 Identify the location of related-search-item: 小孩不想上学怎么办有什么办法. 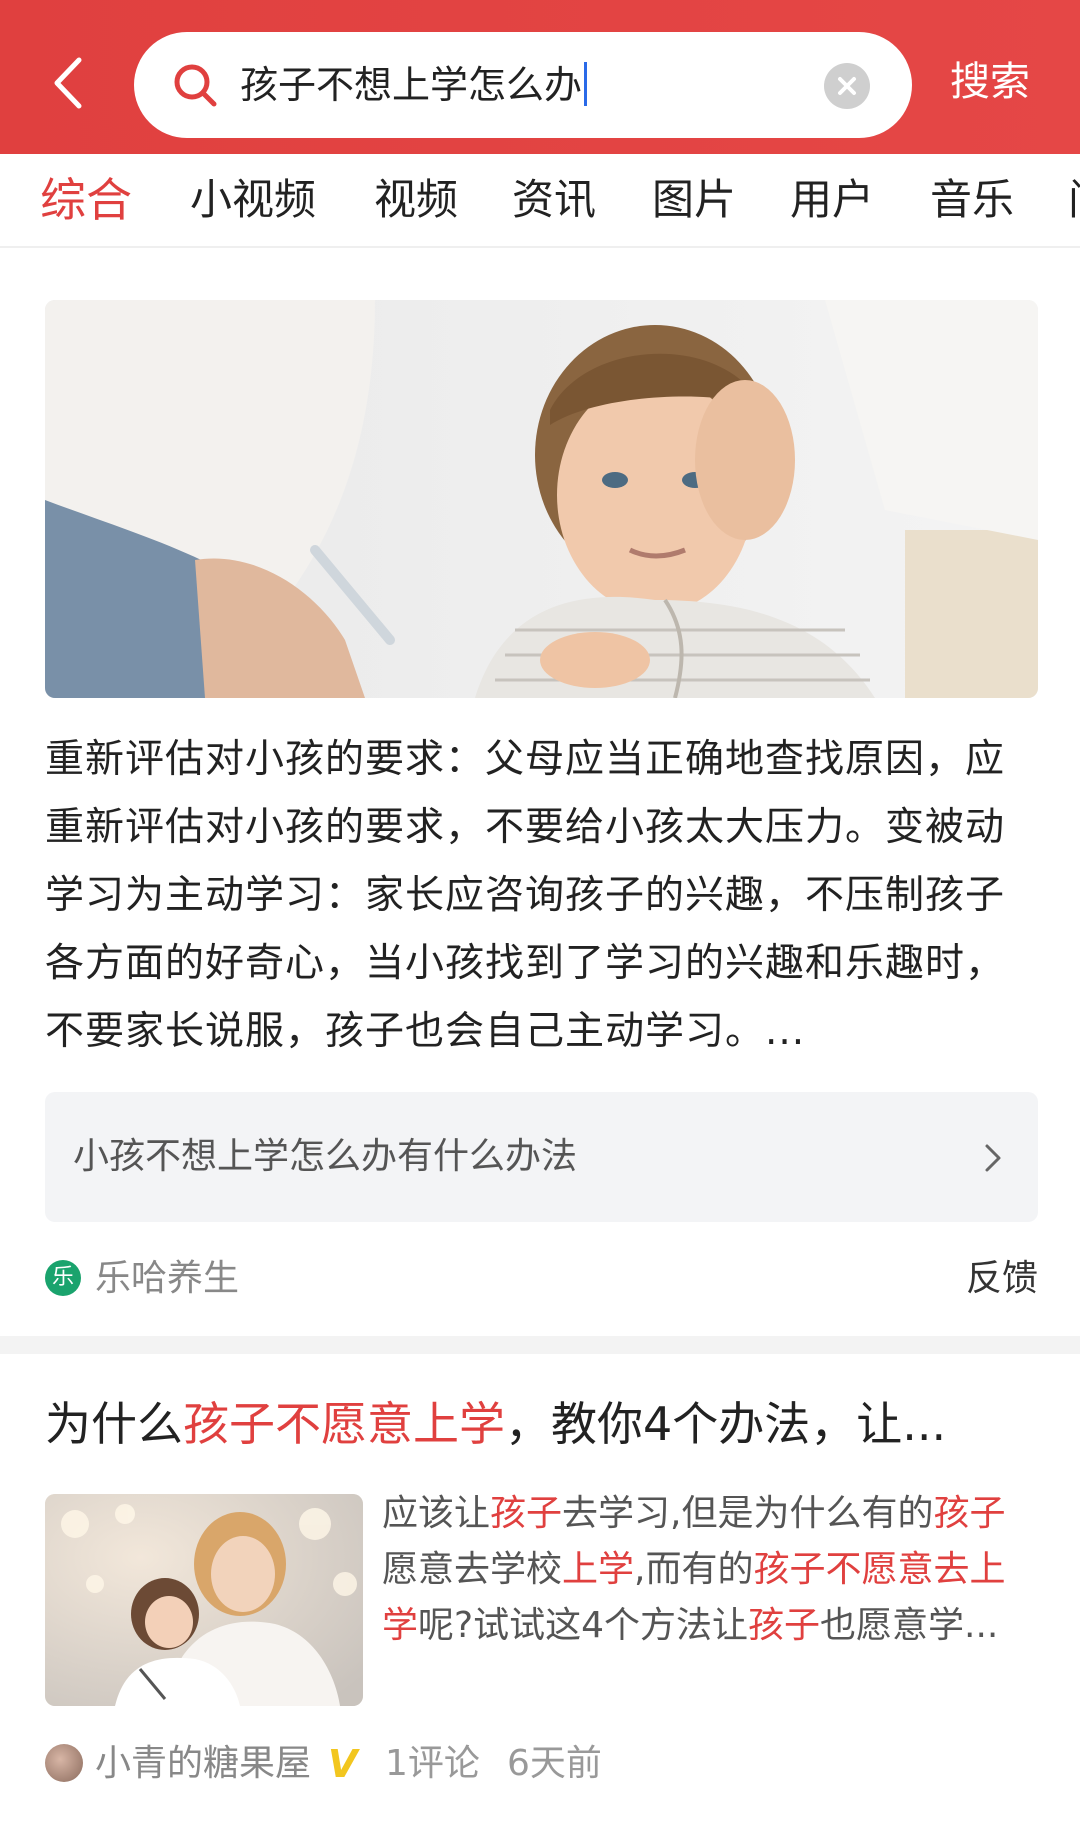
(541, 1157).